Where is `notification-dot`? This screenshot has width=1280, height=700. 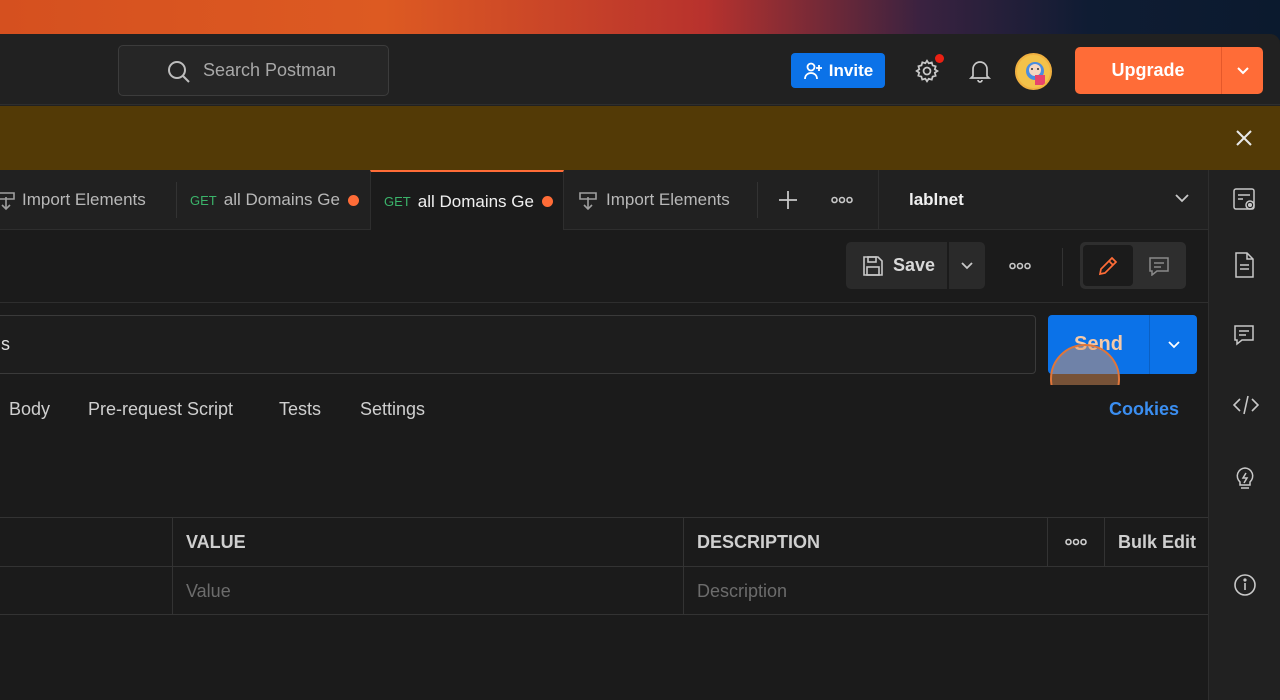
notification-dot is located at coordinates (939, 58).